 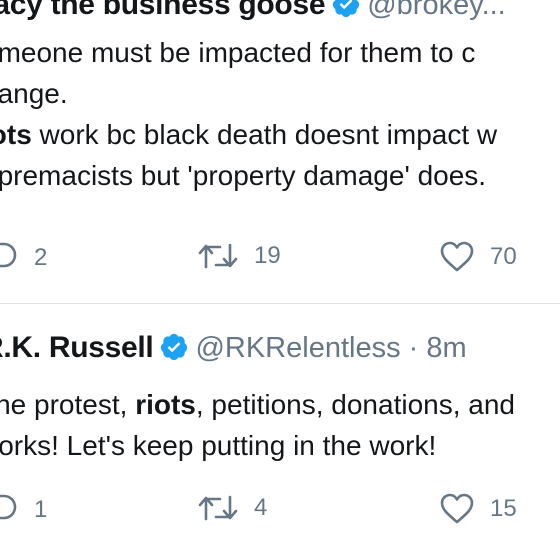 What do you see at coordinates (218, 445) in the screenshot?
I see `tweet-text-line: works! Let's keep putting in the work!` at bounding box center [218, 445].